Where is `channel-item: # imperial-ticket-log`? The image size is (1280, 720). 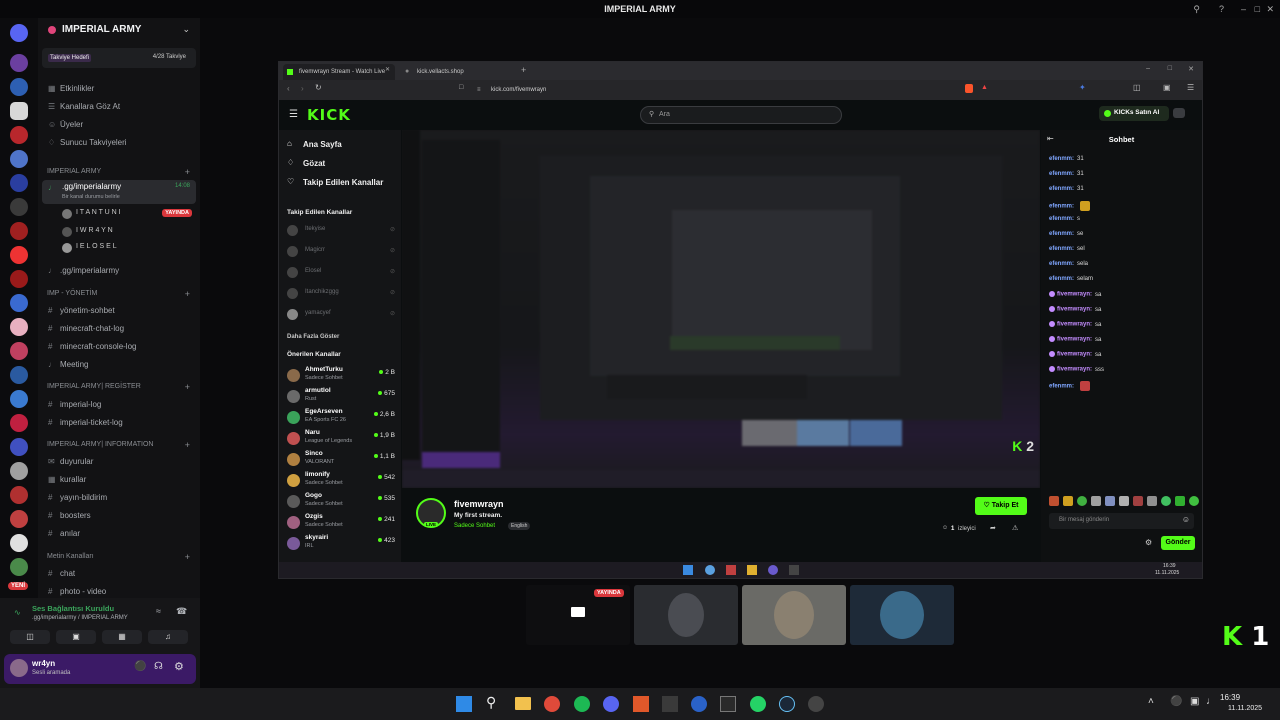 channel-item: # imperial-ticket-log is located at coordinates (85, 422).